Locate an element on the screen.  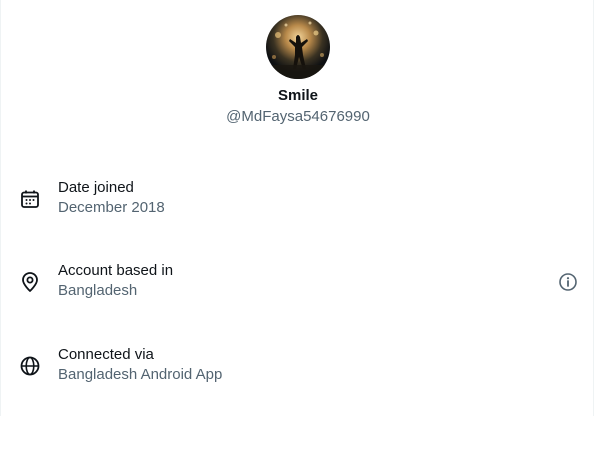
display-name: Smile is located at coordinates (298, 95).